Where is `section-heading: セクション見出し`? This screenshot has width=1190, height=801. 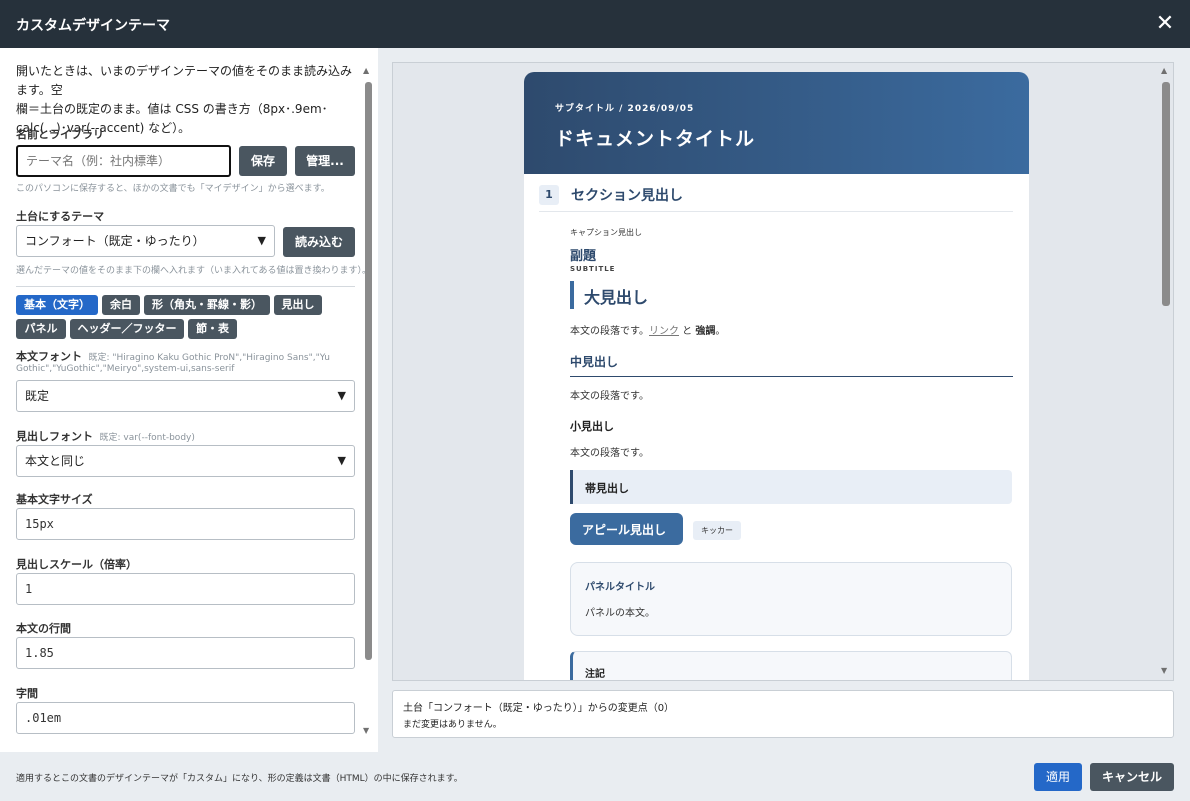 section-heading: セクション見出し is located at coordinates (627, 196).